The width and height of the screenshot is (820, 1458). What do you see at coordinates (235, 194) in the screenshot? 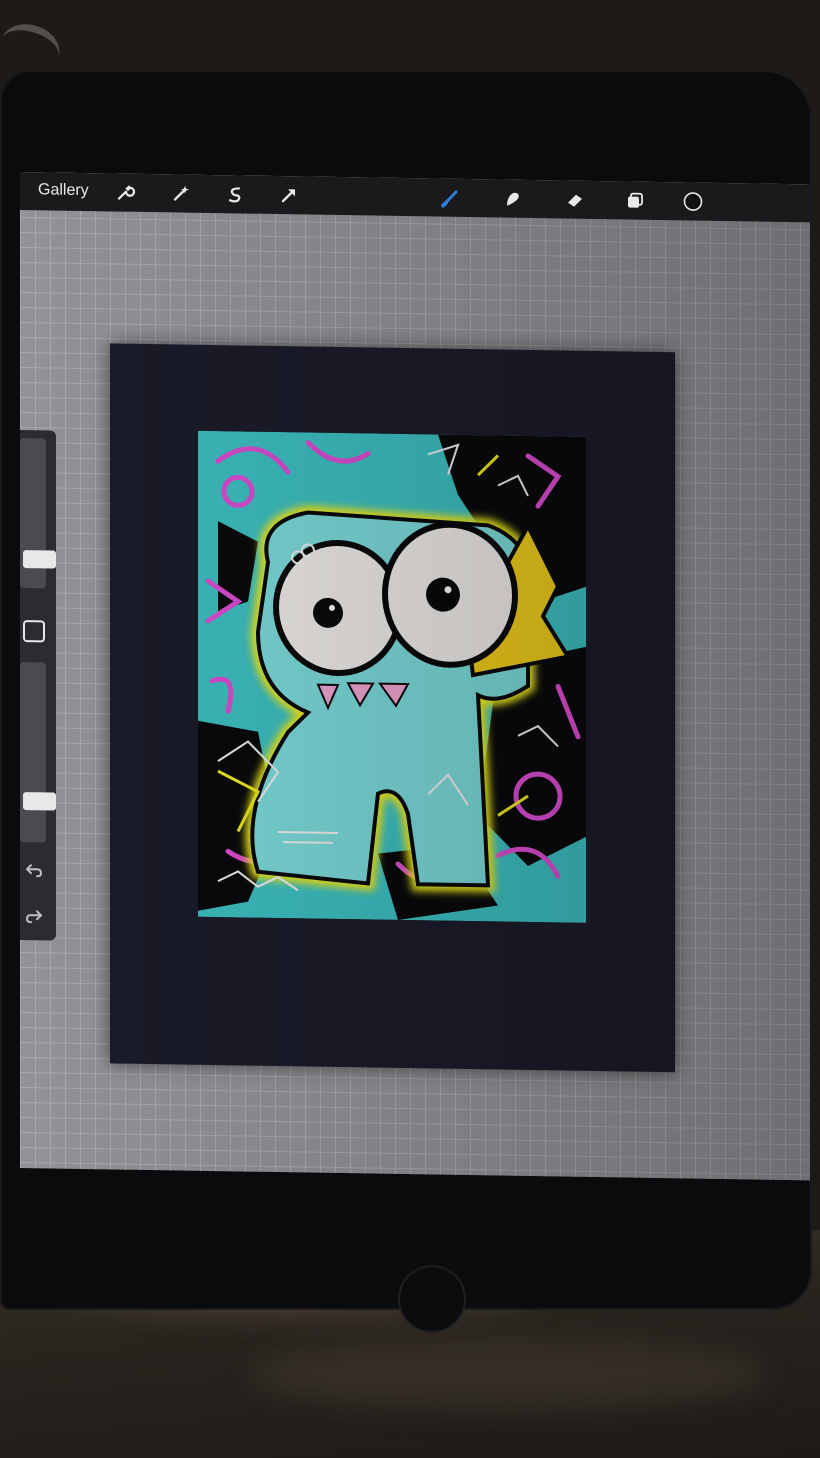
I see `selection-icon` at bounding box center [235, 194].